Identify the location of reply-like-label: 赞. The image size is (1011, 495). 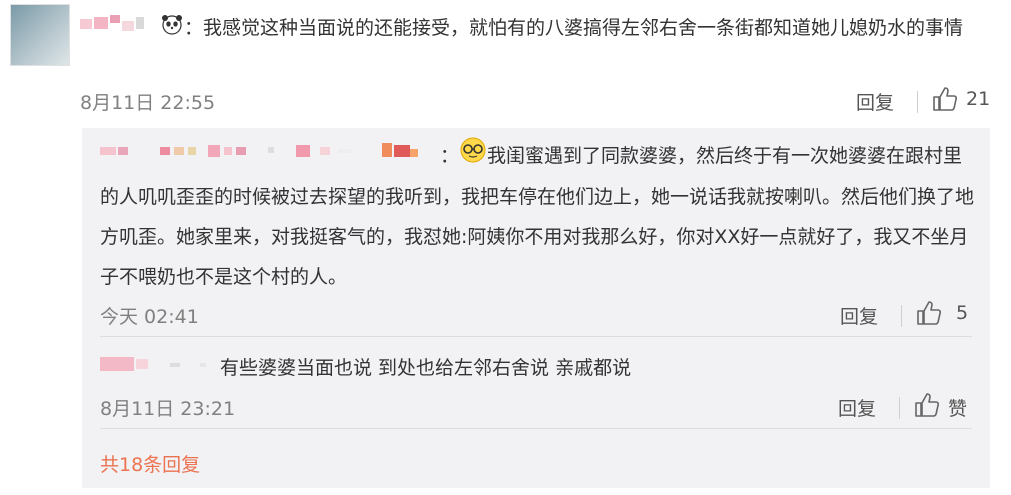
(958, 409).